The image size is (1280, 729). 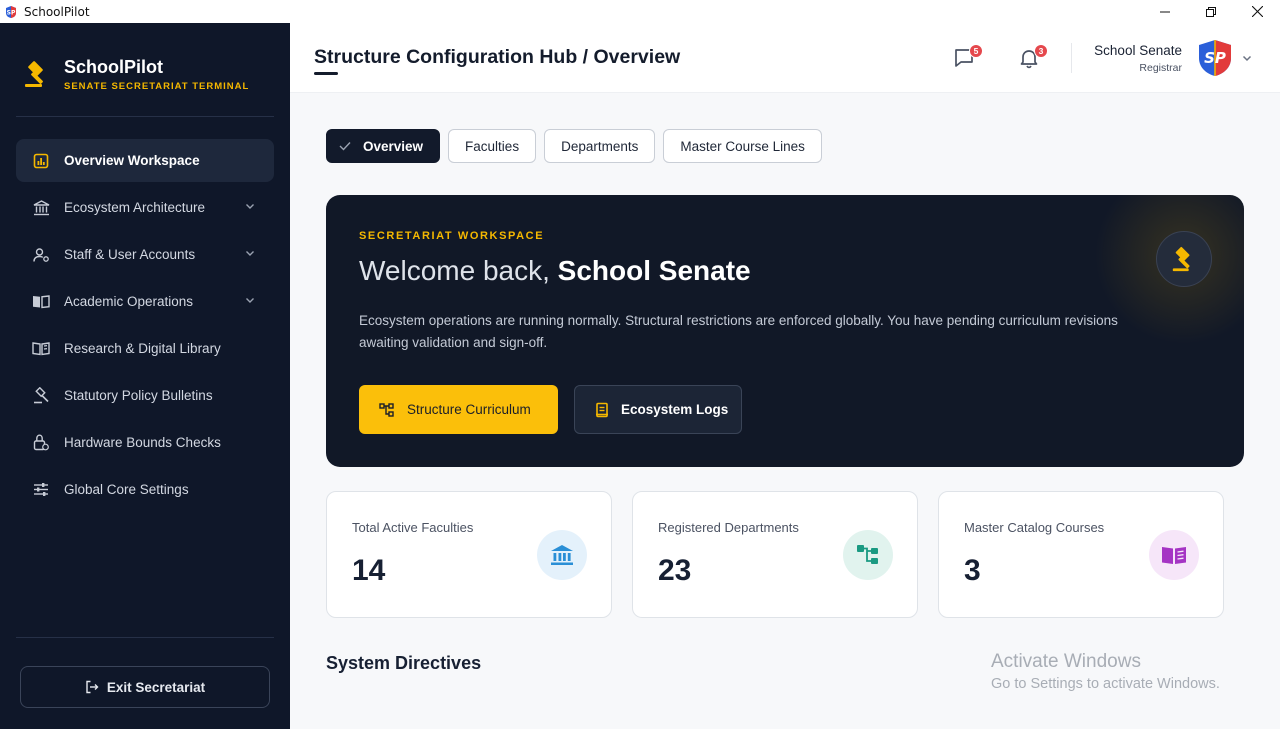 What do you see at coordinates (41, 161) in the screenshot?
I see `chart-bar-icon` at bounding box center [41, 161].